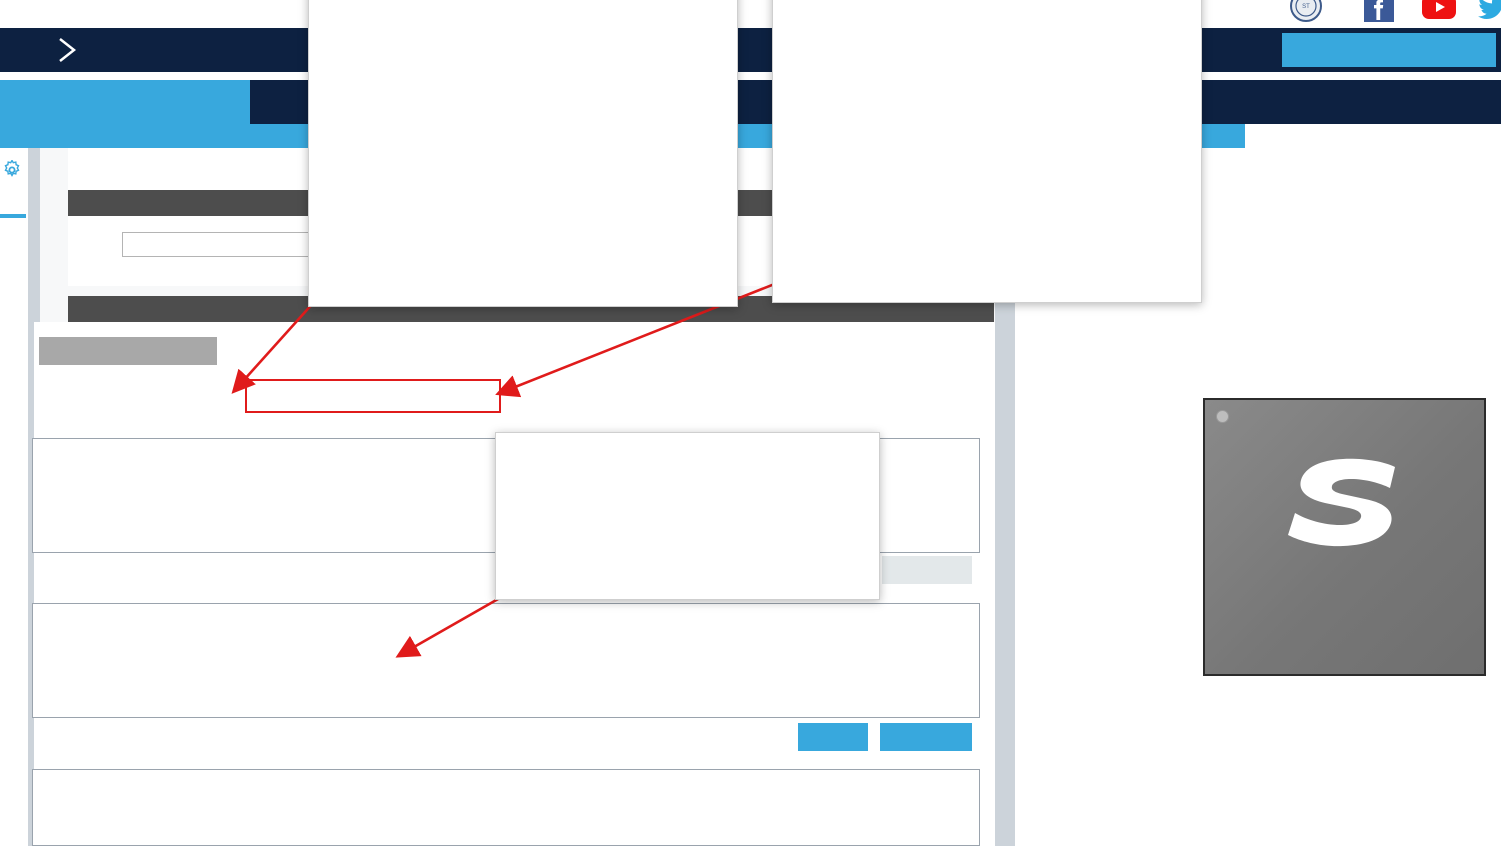 The height and width of the screenshot is (846, 1501). I want to click on chip-orientation-dot, so click(1222, 416).